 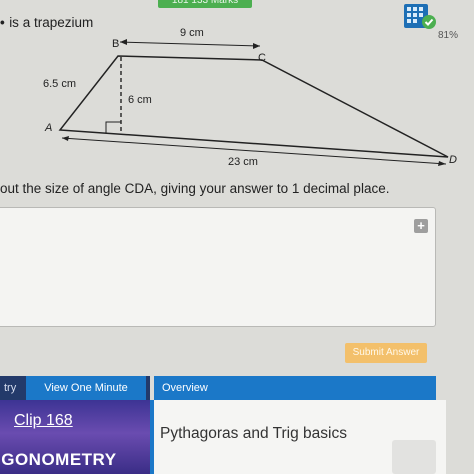 I want to click on corner-button, so click(x=414, y=457).